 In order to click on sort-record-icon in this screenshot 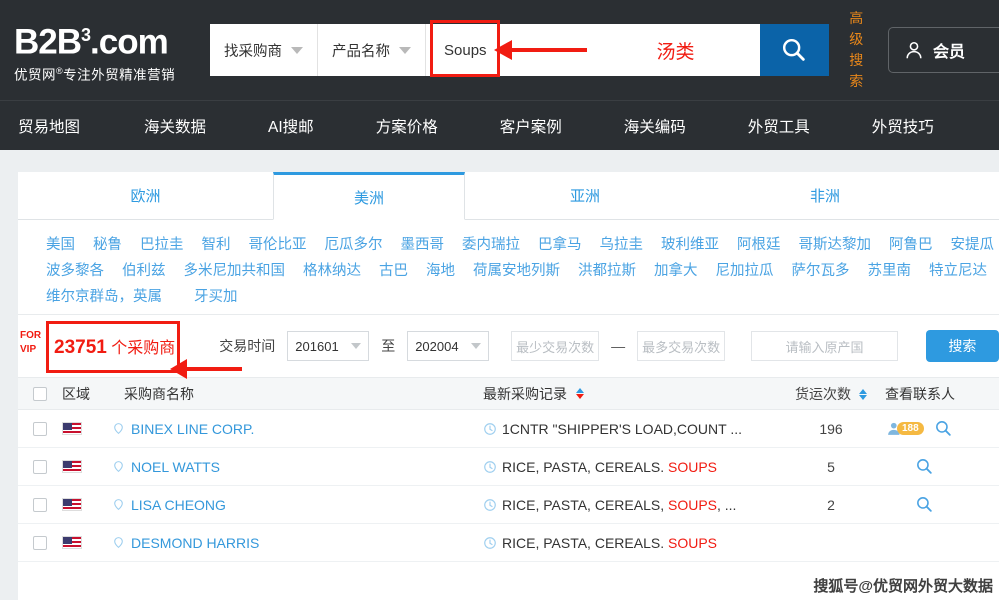, I will do `click(580, 393)`.